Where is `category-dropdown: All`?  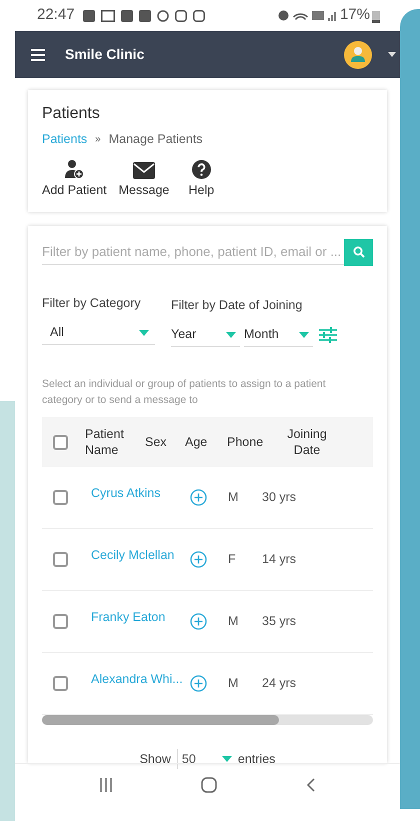
category-dropdown: All is located at coordinates (98, 333).